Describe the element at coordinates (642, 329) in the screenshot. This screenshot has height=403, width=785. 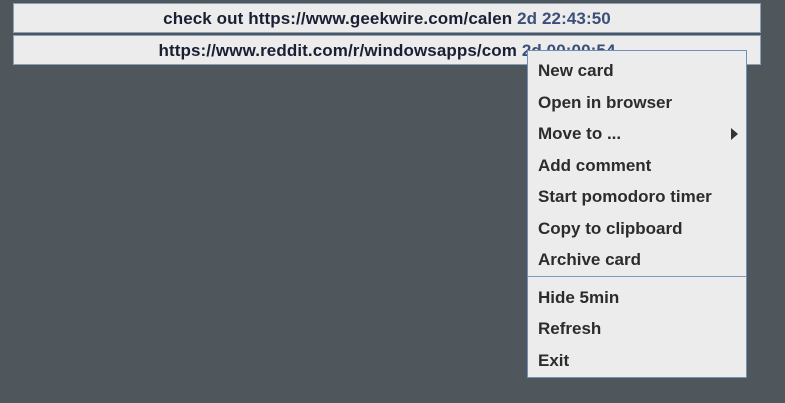
I see `menu-item-refresh: Refresh` at that location.